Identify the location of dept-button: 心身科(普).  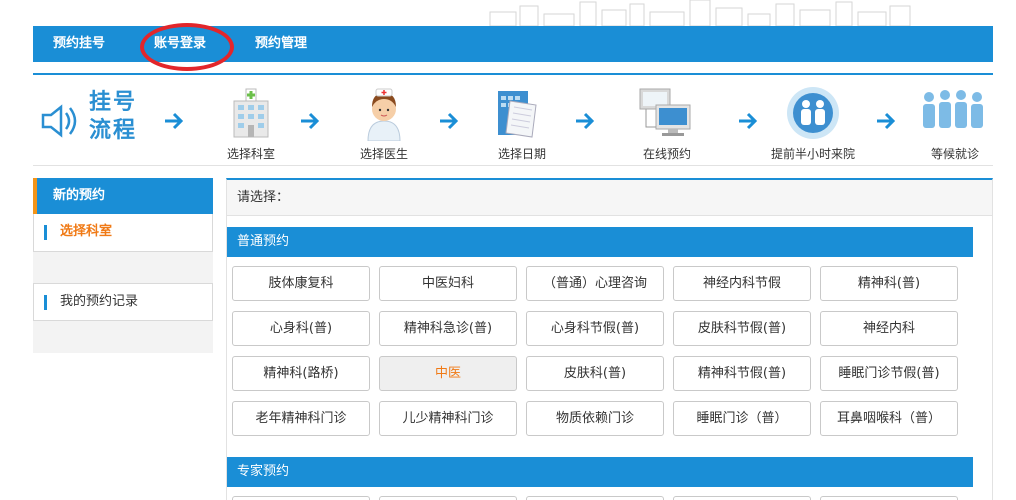
(301, 328).